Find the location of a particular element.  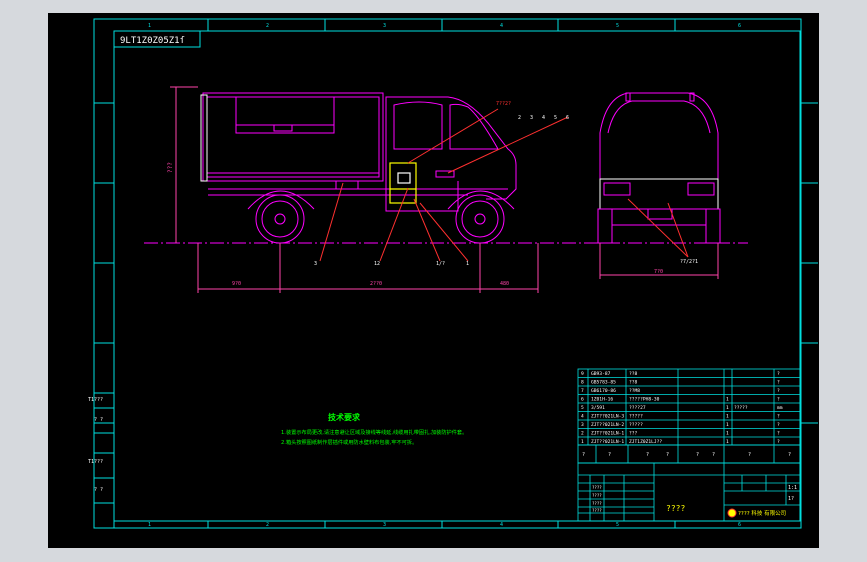

parts-cell-no: 7 is located at coordinates (582, 391).